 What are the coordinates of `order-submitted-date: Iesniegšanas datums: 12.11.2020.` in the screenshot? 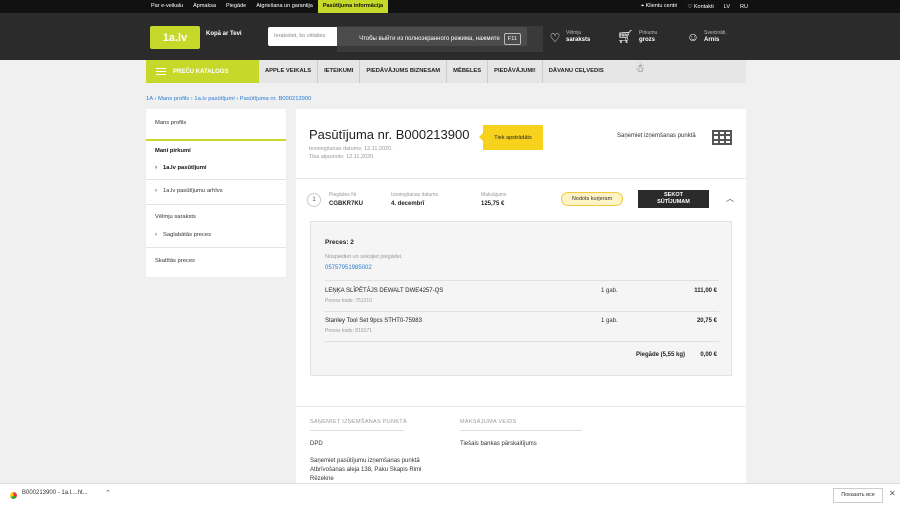 It's located at (351, 149).